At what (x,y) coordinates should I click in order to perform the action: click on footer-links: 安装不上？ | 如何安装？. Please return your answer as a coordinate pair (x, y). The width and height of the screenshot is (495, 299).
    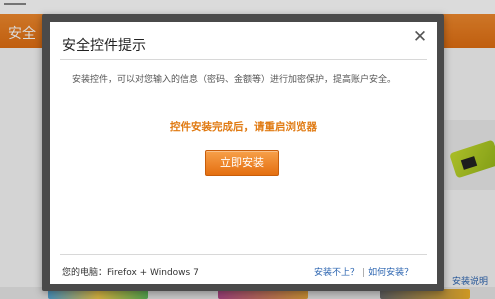
    Looking at the image, I should click on (363, 271).